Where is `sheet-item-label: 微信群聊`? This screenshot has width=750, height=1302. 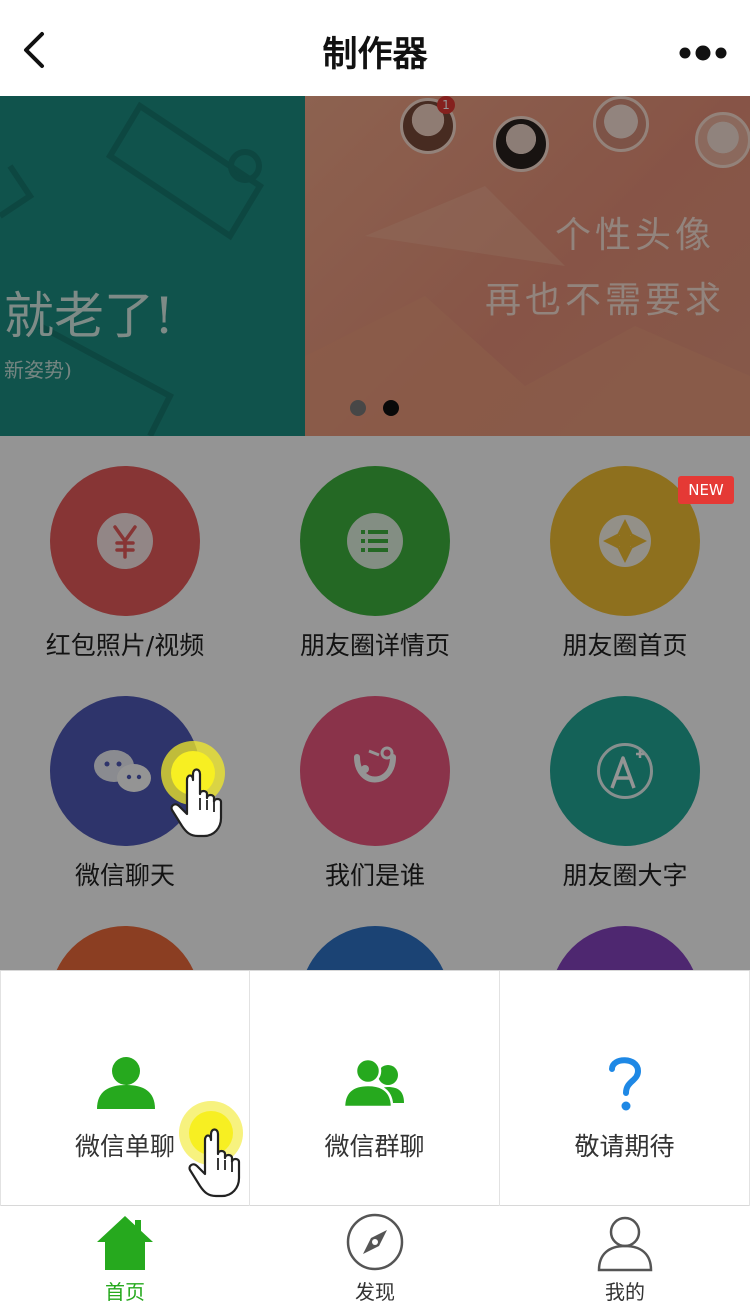
sheet-item-label: 微信群聊 is located at coordinates (374, 1146).